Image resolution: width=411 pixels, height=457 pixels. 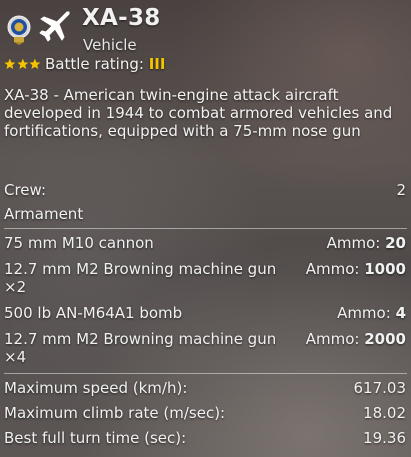 What do you see at coordinates (93, 313) in the screenshot?
I see `weapon-name: 500 lb AN-M64A1 bomb` at bounding box center [93, 313].